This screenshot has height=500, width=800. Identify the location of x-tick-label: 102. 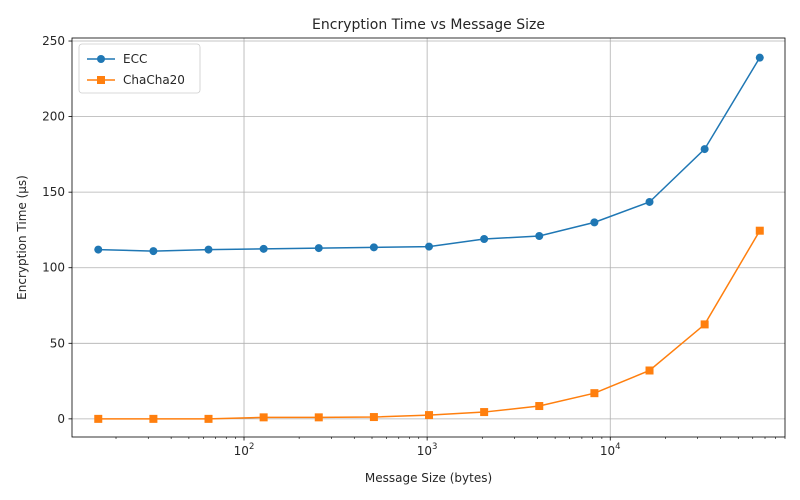
(244, 450).